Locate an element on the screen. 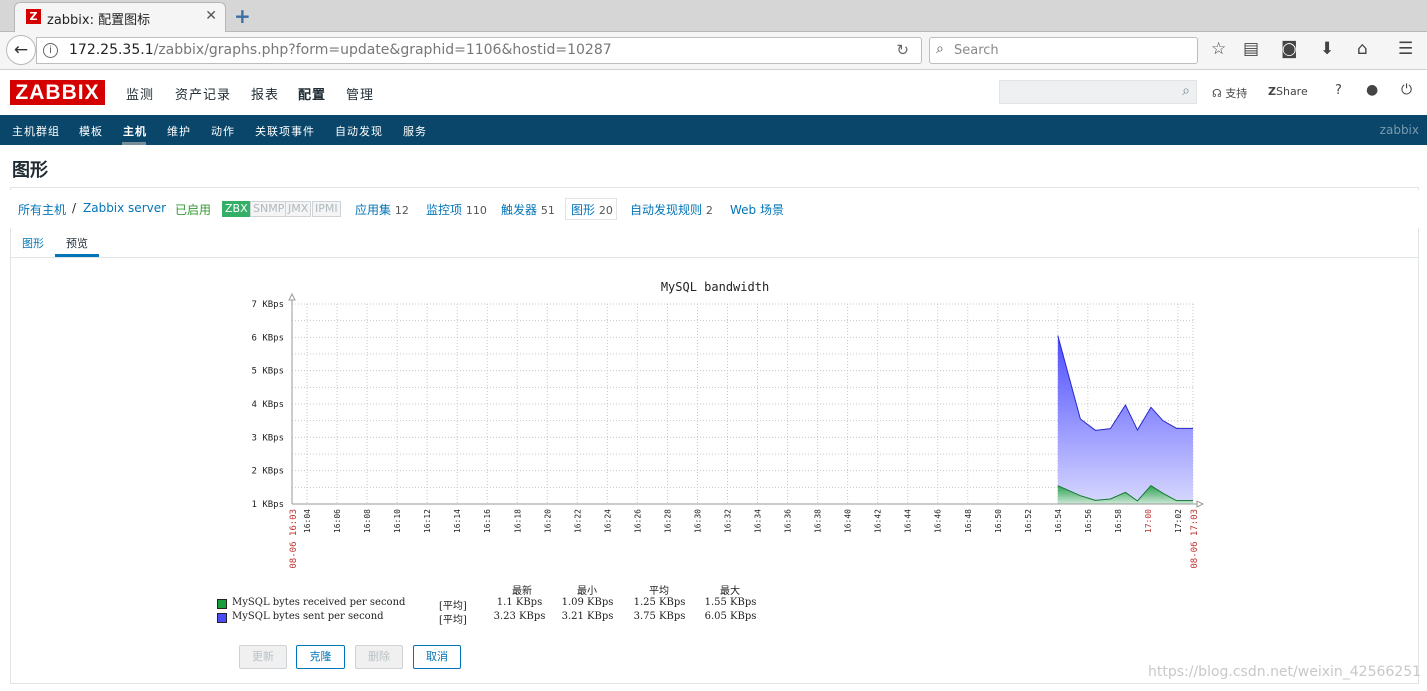 The image size is (1427, 691). x-tick-label: 16:10 is located at coordinates (397, 521).